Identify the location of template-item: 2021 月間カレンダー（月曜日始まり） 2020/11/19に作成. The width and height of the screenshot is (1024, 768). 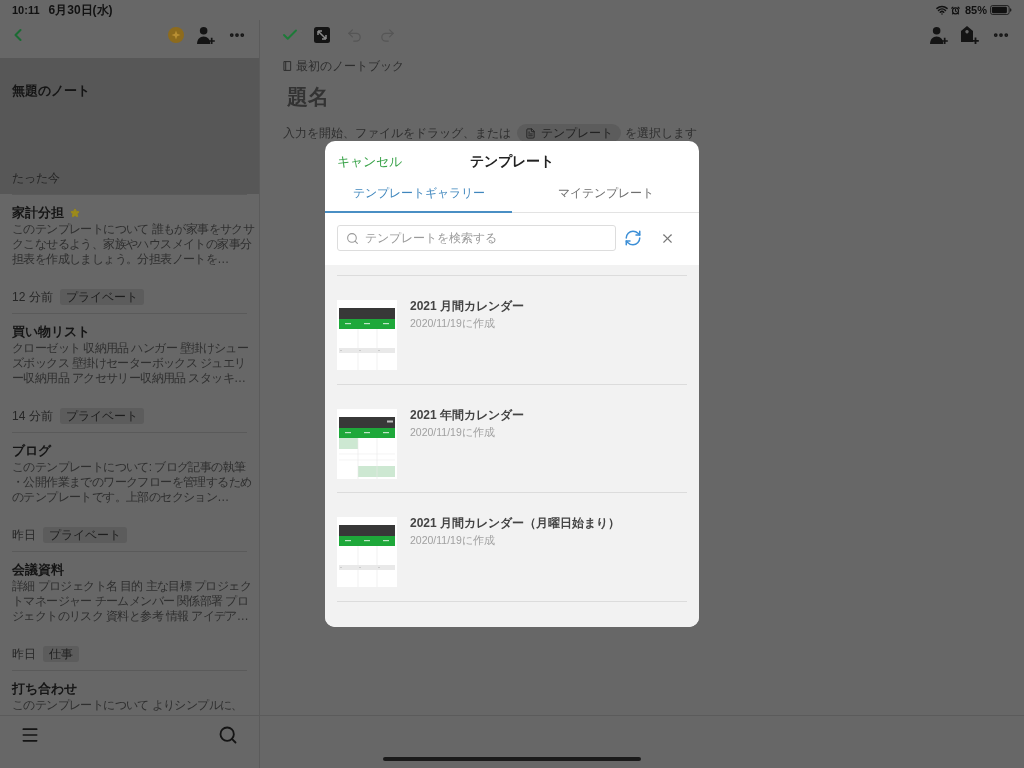
(512, 547).